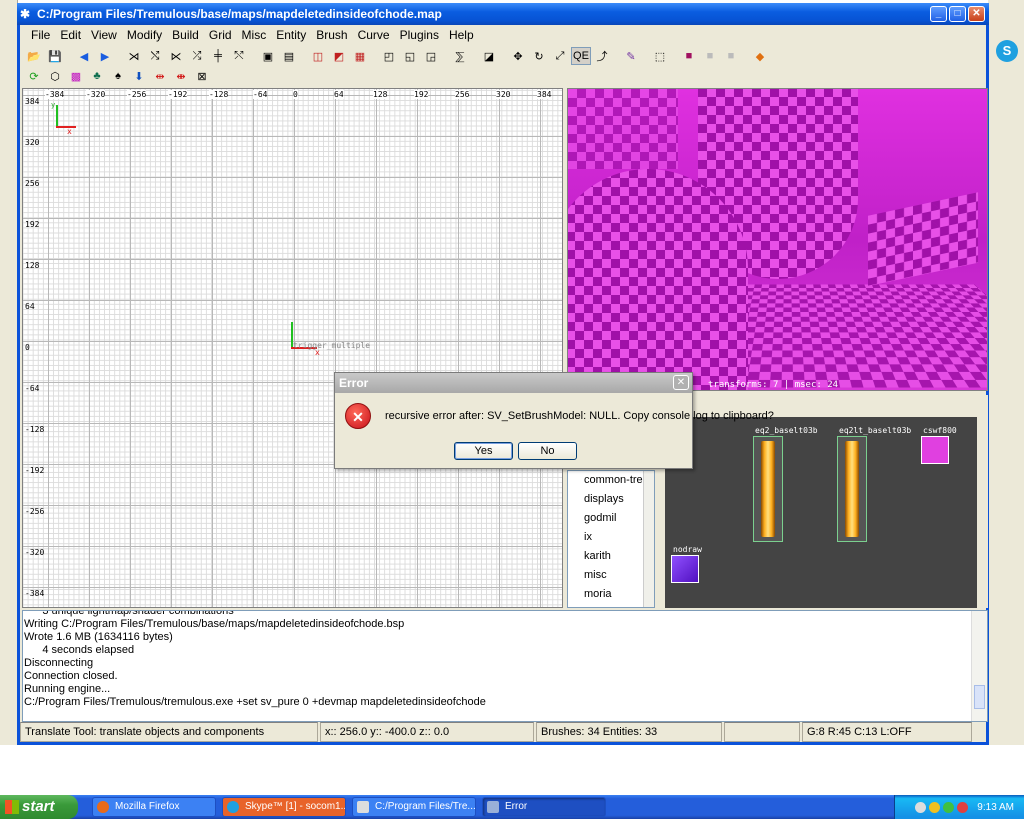 This screenshot has width=1024, height=819. Describe the element at coordinates (105, 56) in the screenshot. I see `redo-arrow-icon: ▶` at that location.